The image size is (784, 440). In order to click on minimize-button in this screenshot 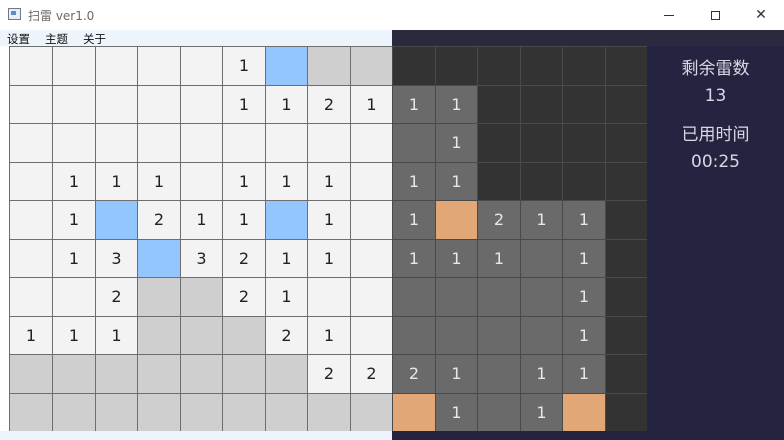, I will do `click(669, 15)`.